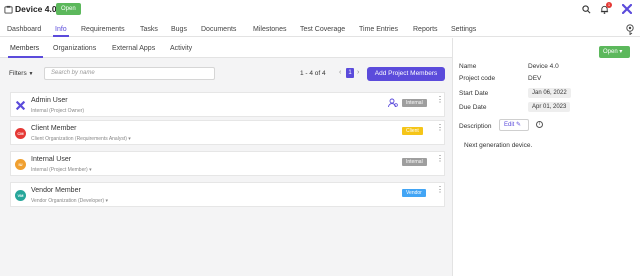 The width and height of the screenshot is (640, 276). I want to click on due-date-label: Due Date, so click(473, 107).